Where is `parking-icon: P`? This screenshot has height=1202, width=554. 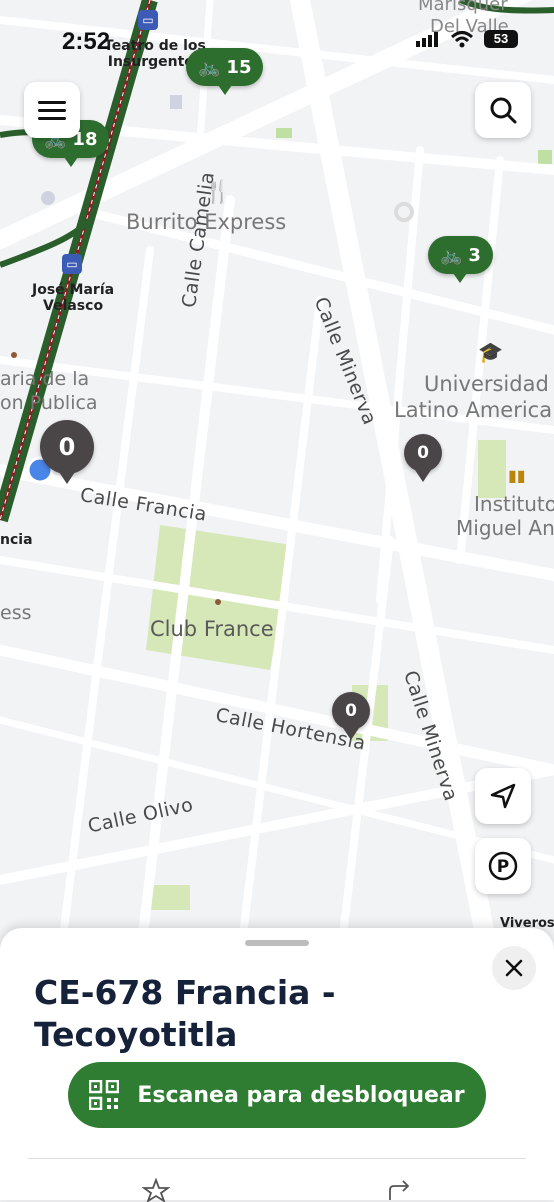 parking-icon: P is located at coordinates (503, 866).